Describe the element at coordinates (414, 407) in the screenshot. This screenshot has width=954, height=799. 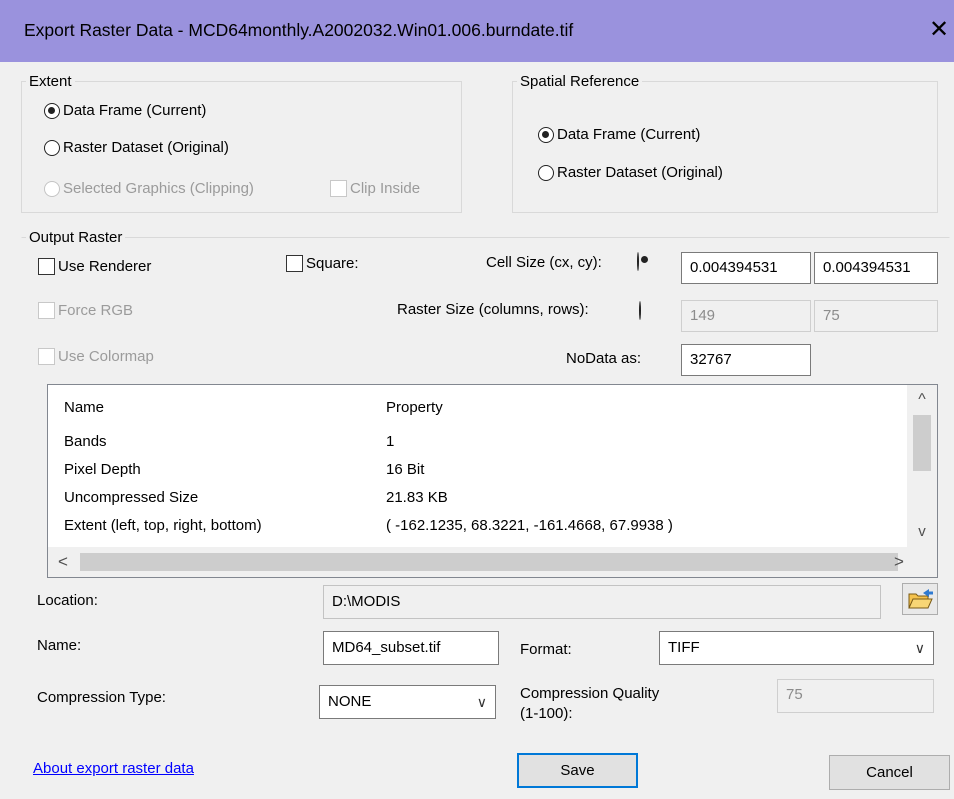
I see `header-property: Property` at that location.